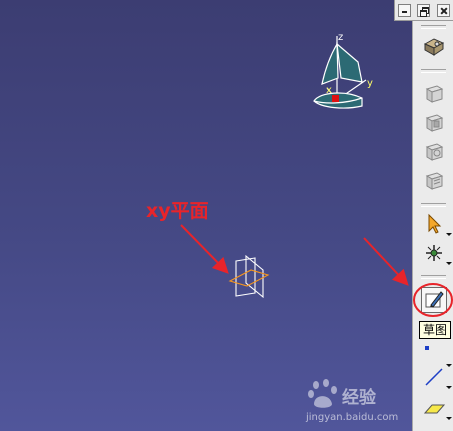  Describe the element at coordinates (352, 417) in the screenshot. I see `watermark-url: jingyan.baidu.com` at that location.